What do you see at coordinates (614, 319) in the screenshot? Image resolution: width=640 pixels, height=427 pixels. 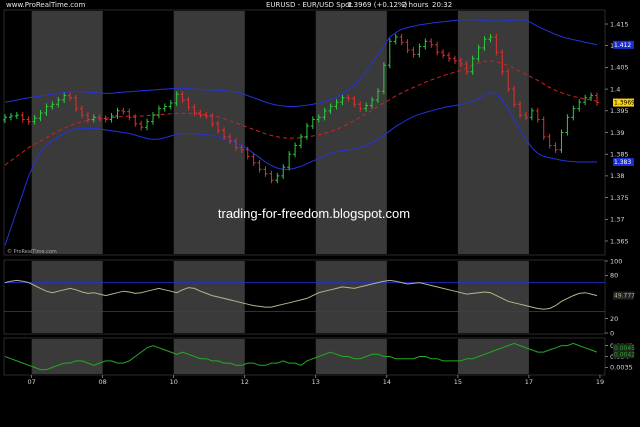 I see `oscillator-axis-tick-label: 20` at bounding box center [614, 319].